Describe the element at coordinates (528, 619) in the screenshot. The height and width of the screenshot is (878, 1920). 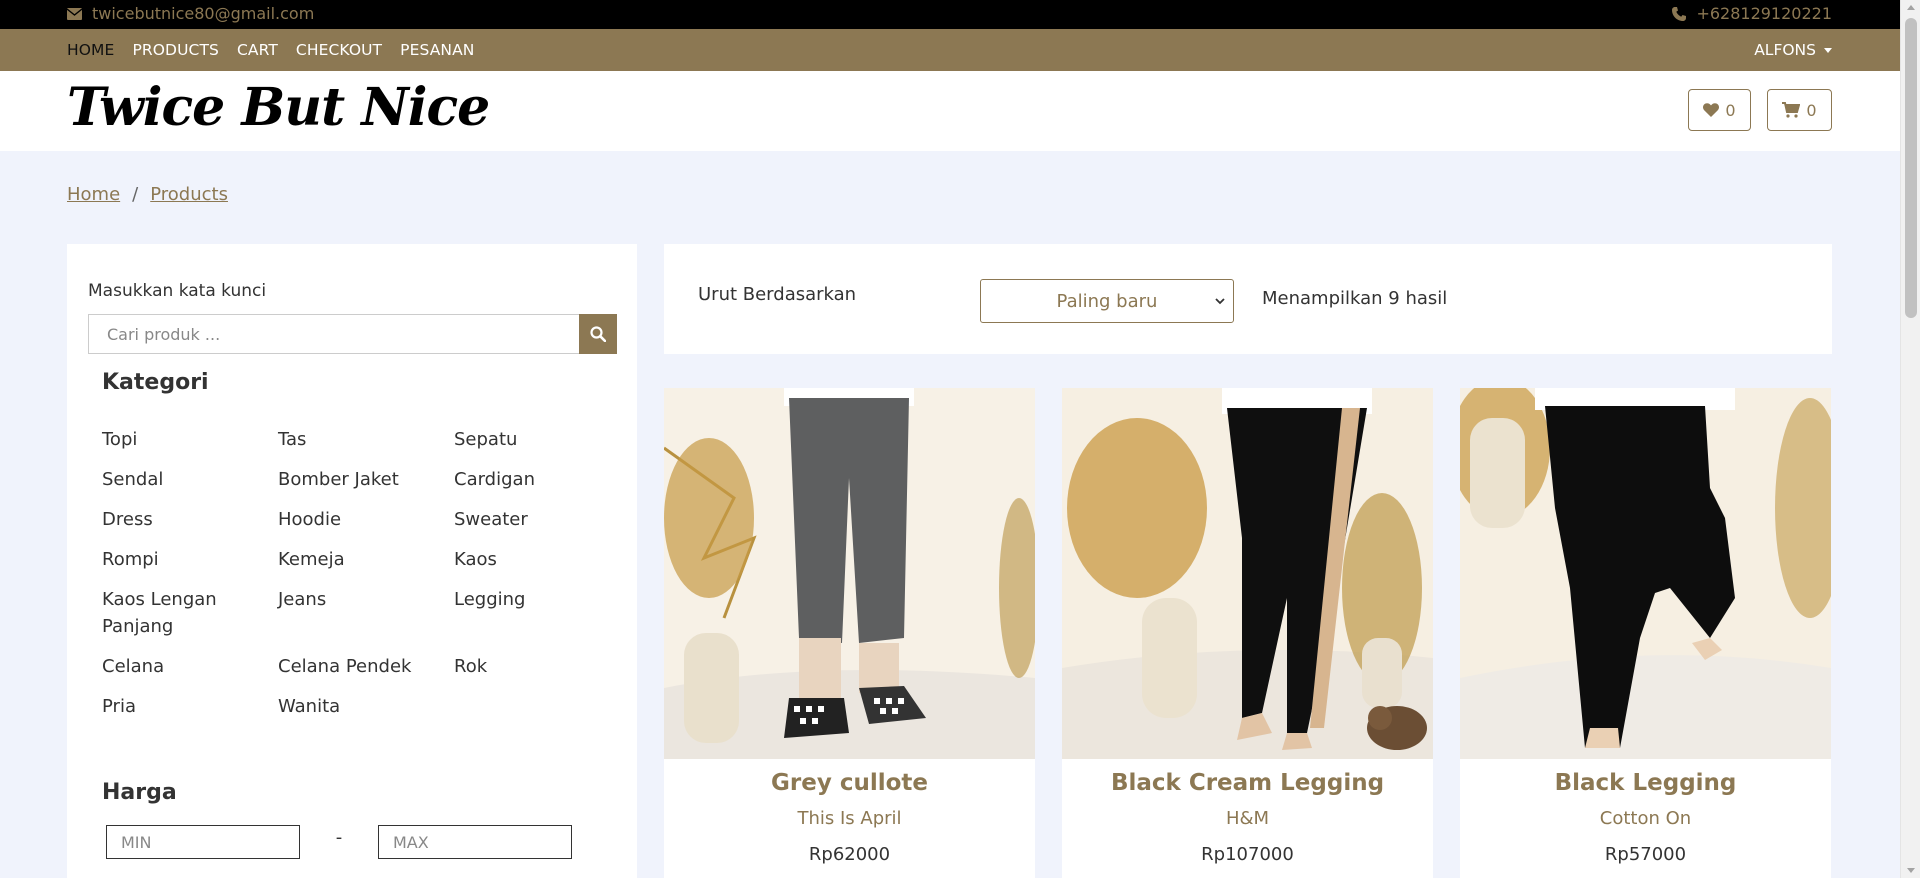
I see `category-legging: Legging` at that location.